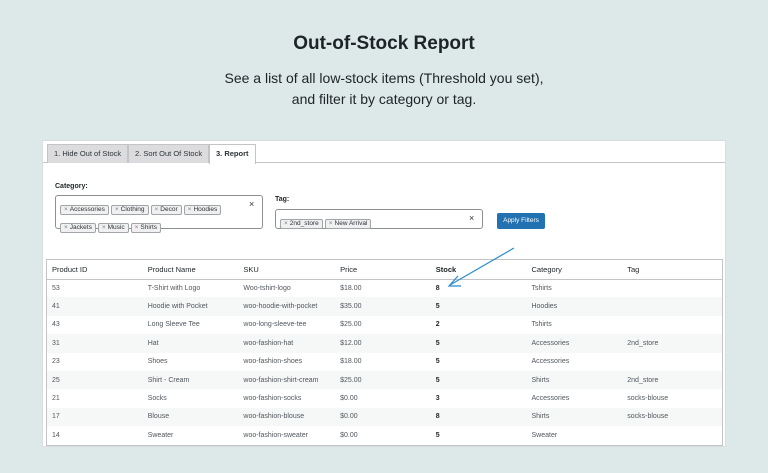  Describe the element at coordinates (174, 288) in the screenshot. I see `table-cell: T-Shirt with Logo` at that location.